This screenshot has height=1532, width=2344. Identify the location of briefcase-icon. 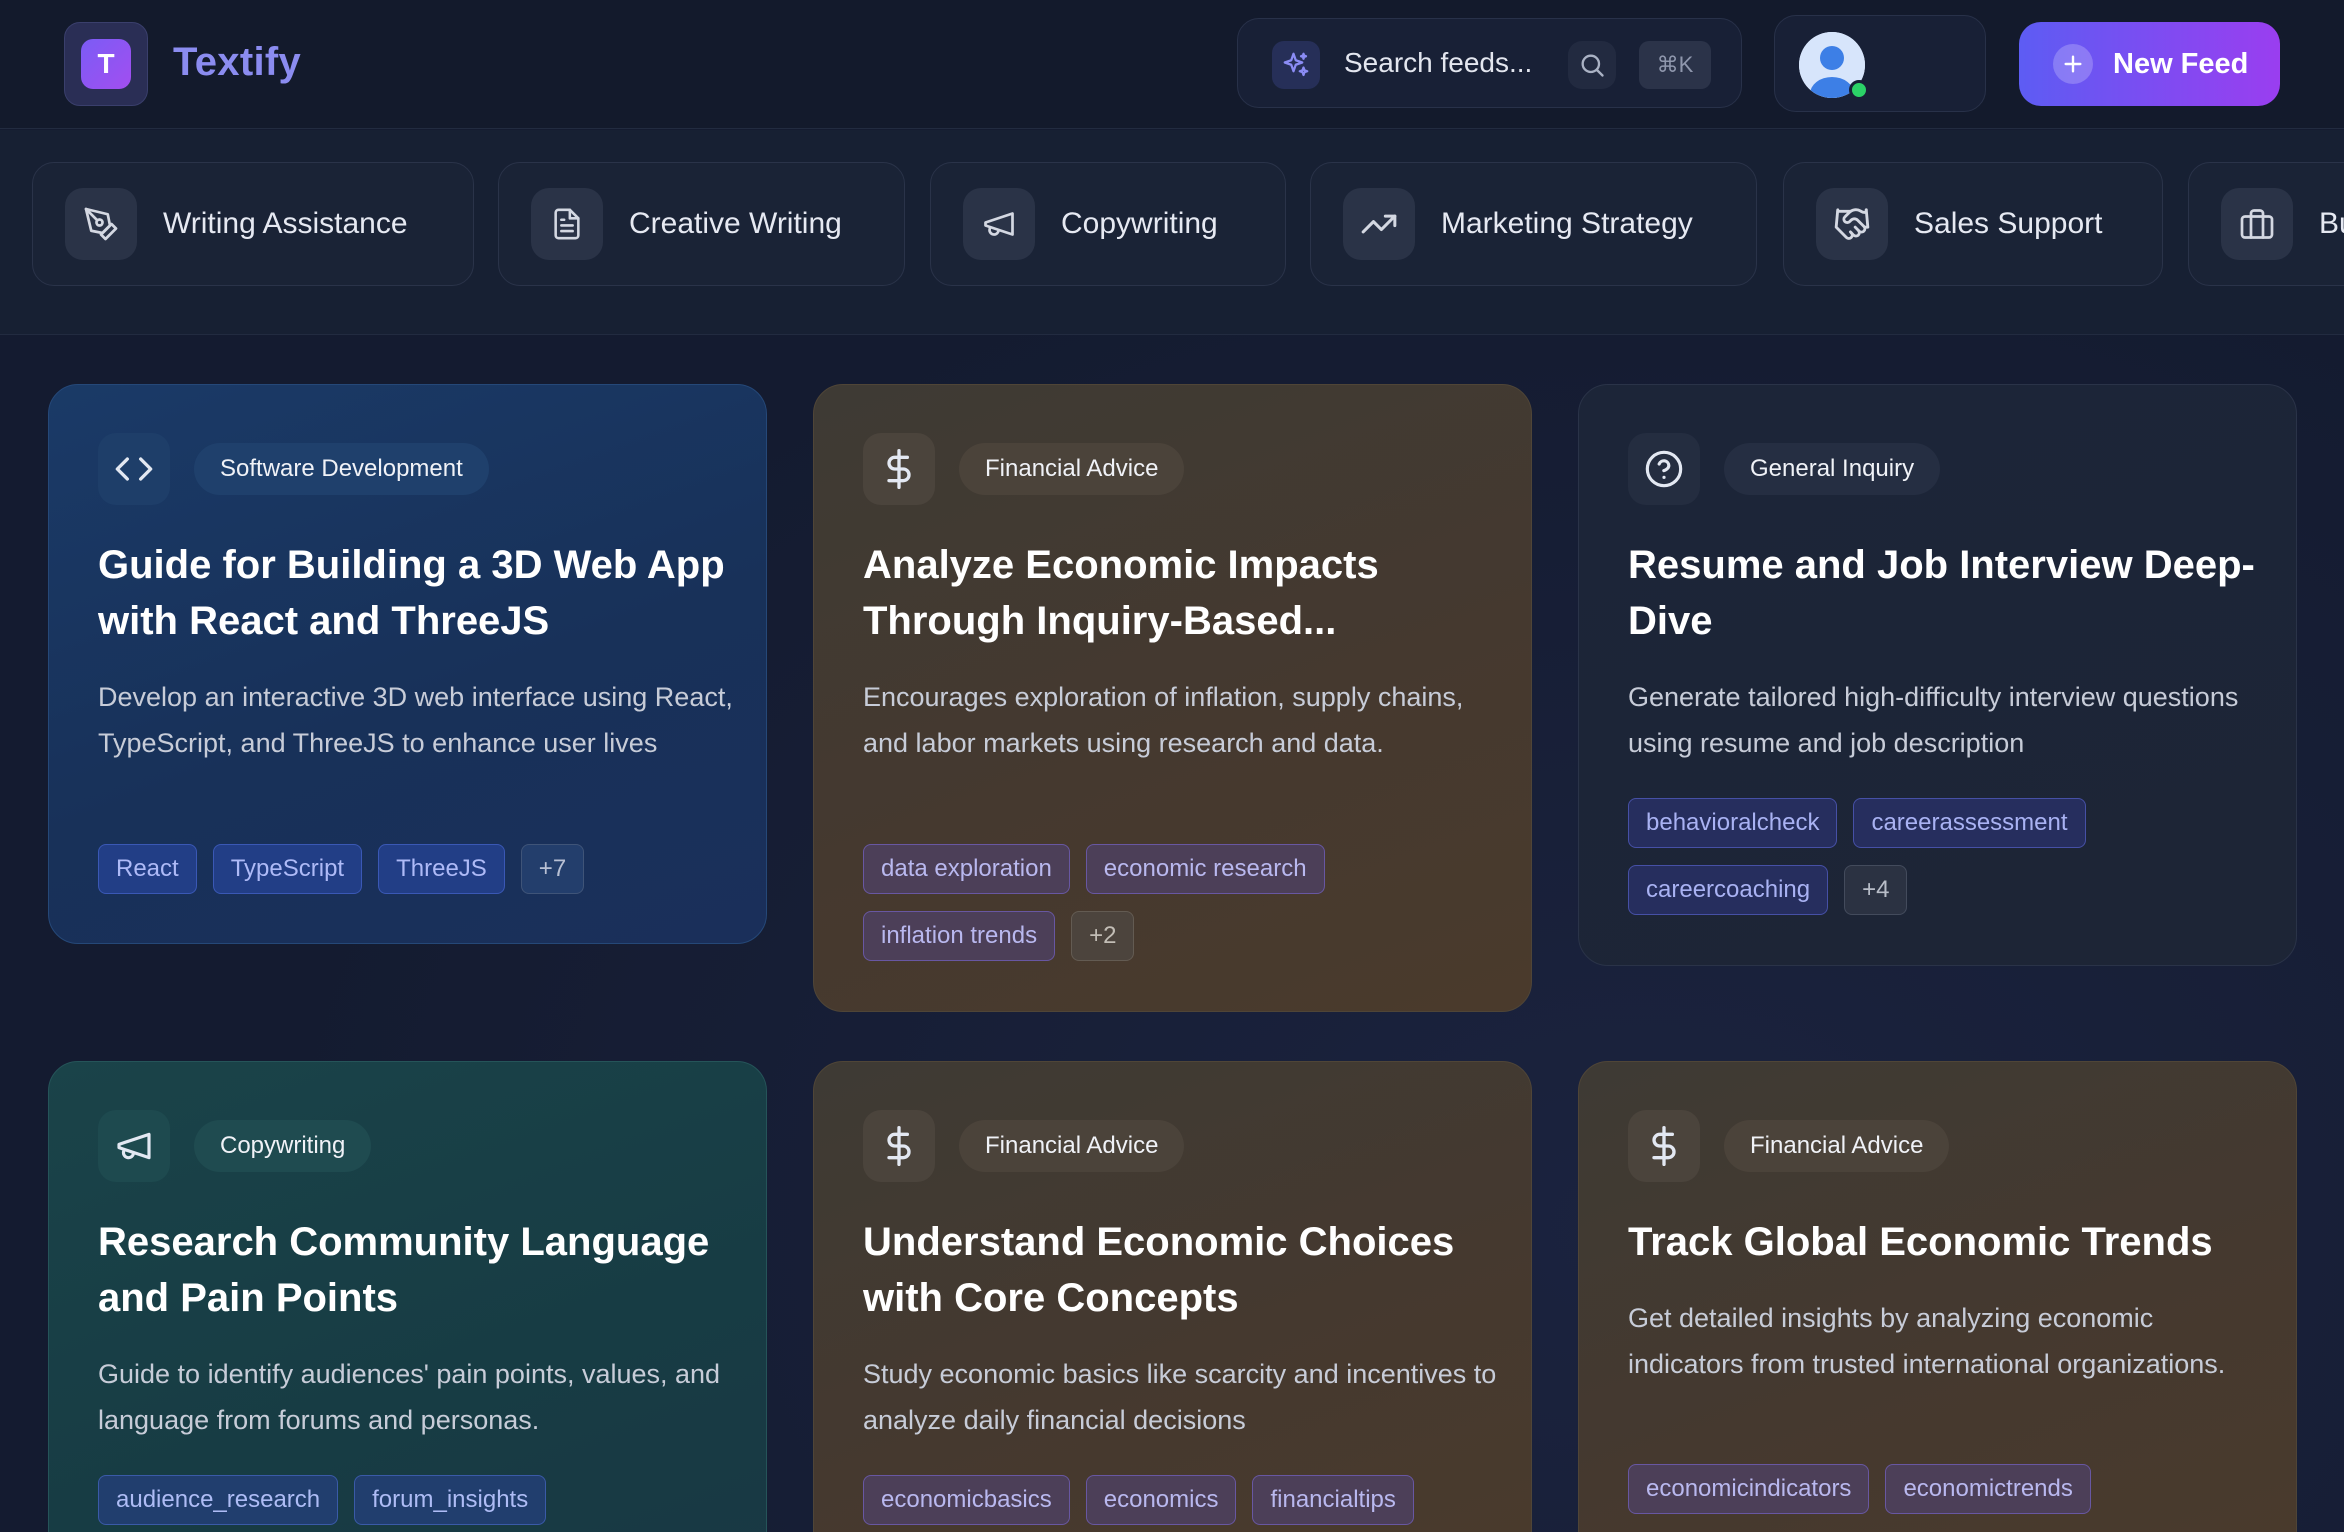
(2257, 224).